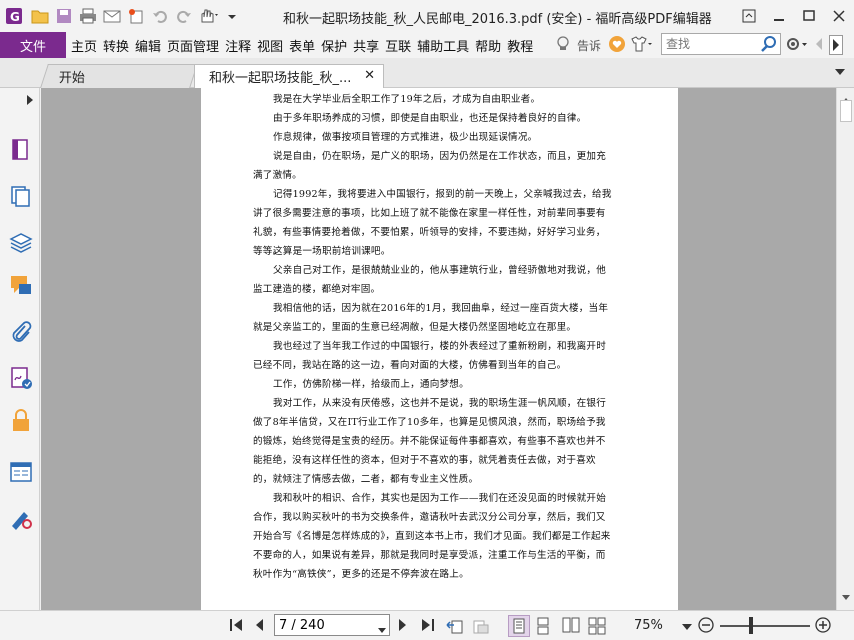  What do you see at coordinates (819, 45) in the screenshot?
I see `ribbon-left-icon` at bounding box center [819, 45].